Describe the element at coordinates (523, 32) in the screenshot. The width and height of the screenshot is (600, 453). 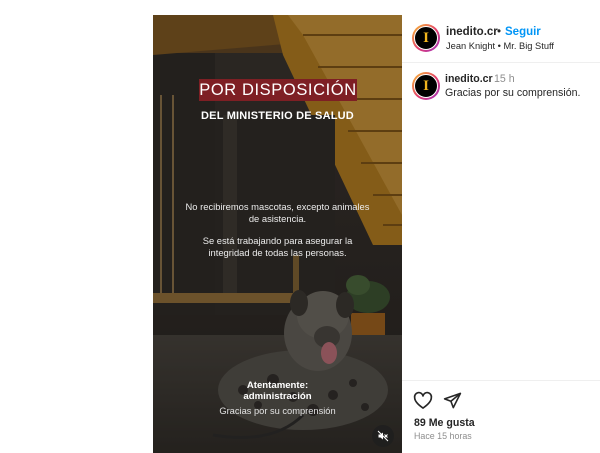
I see `follow-button: Seguir` at that location.